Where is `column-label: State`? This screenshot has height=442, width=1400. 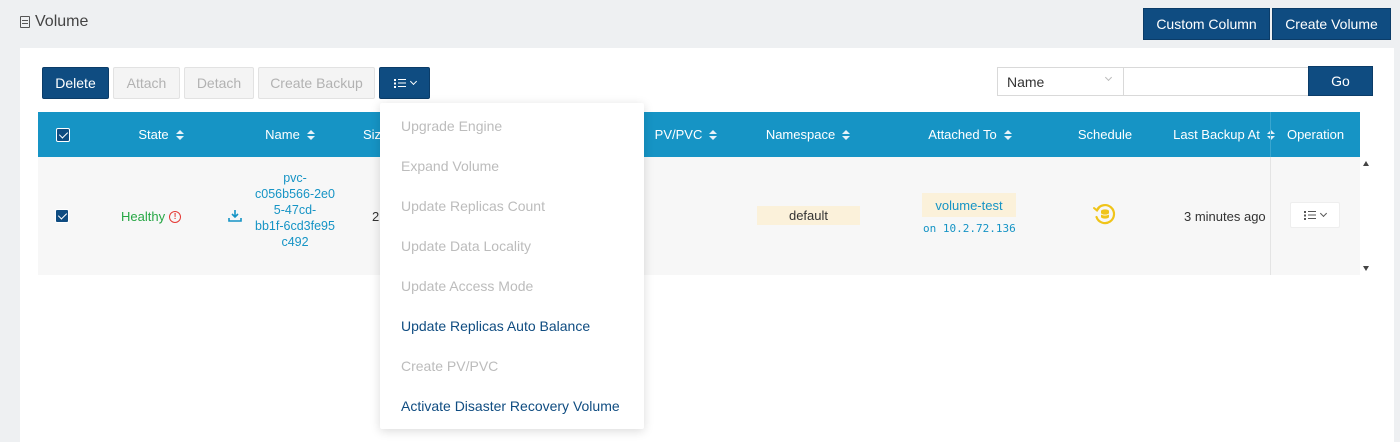 column-label: State is located at coordinates (153, 134).